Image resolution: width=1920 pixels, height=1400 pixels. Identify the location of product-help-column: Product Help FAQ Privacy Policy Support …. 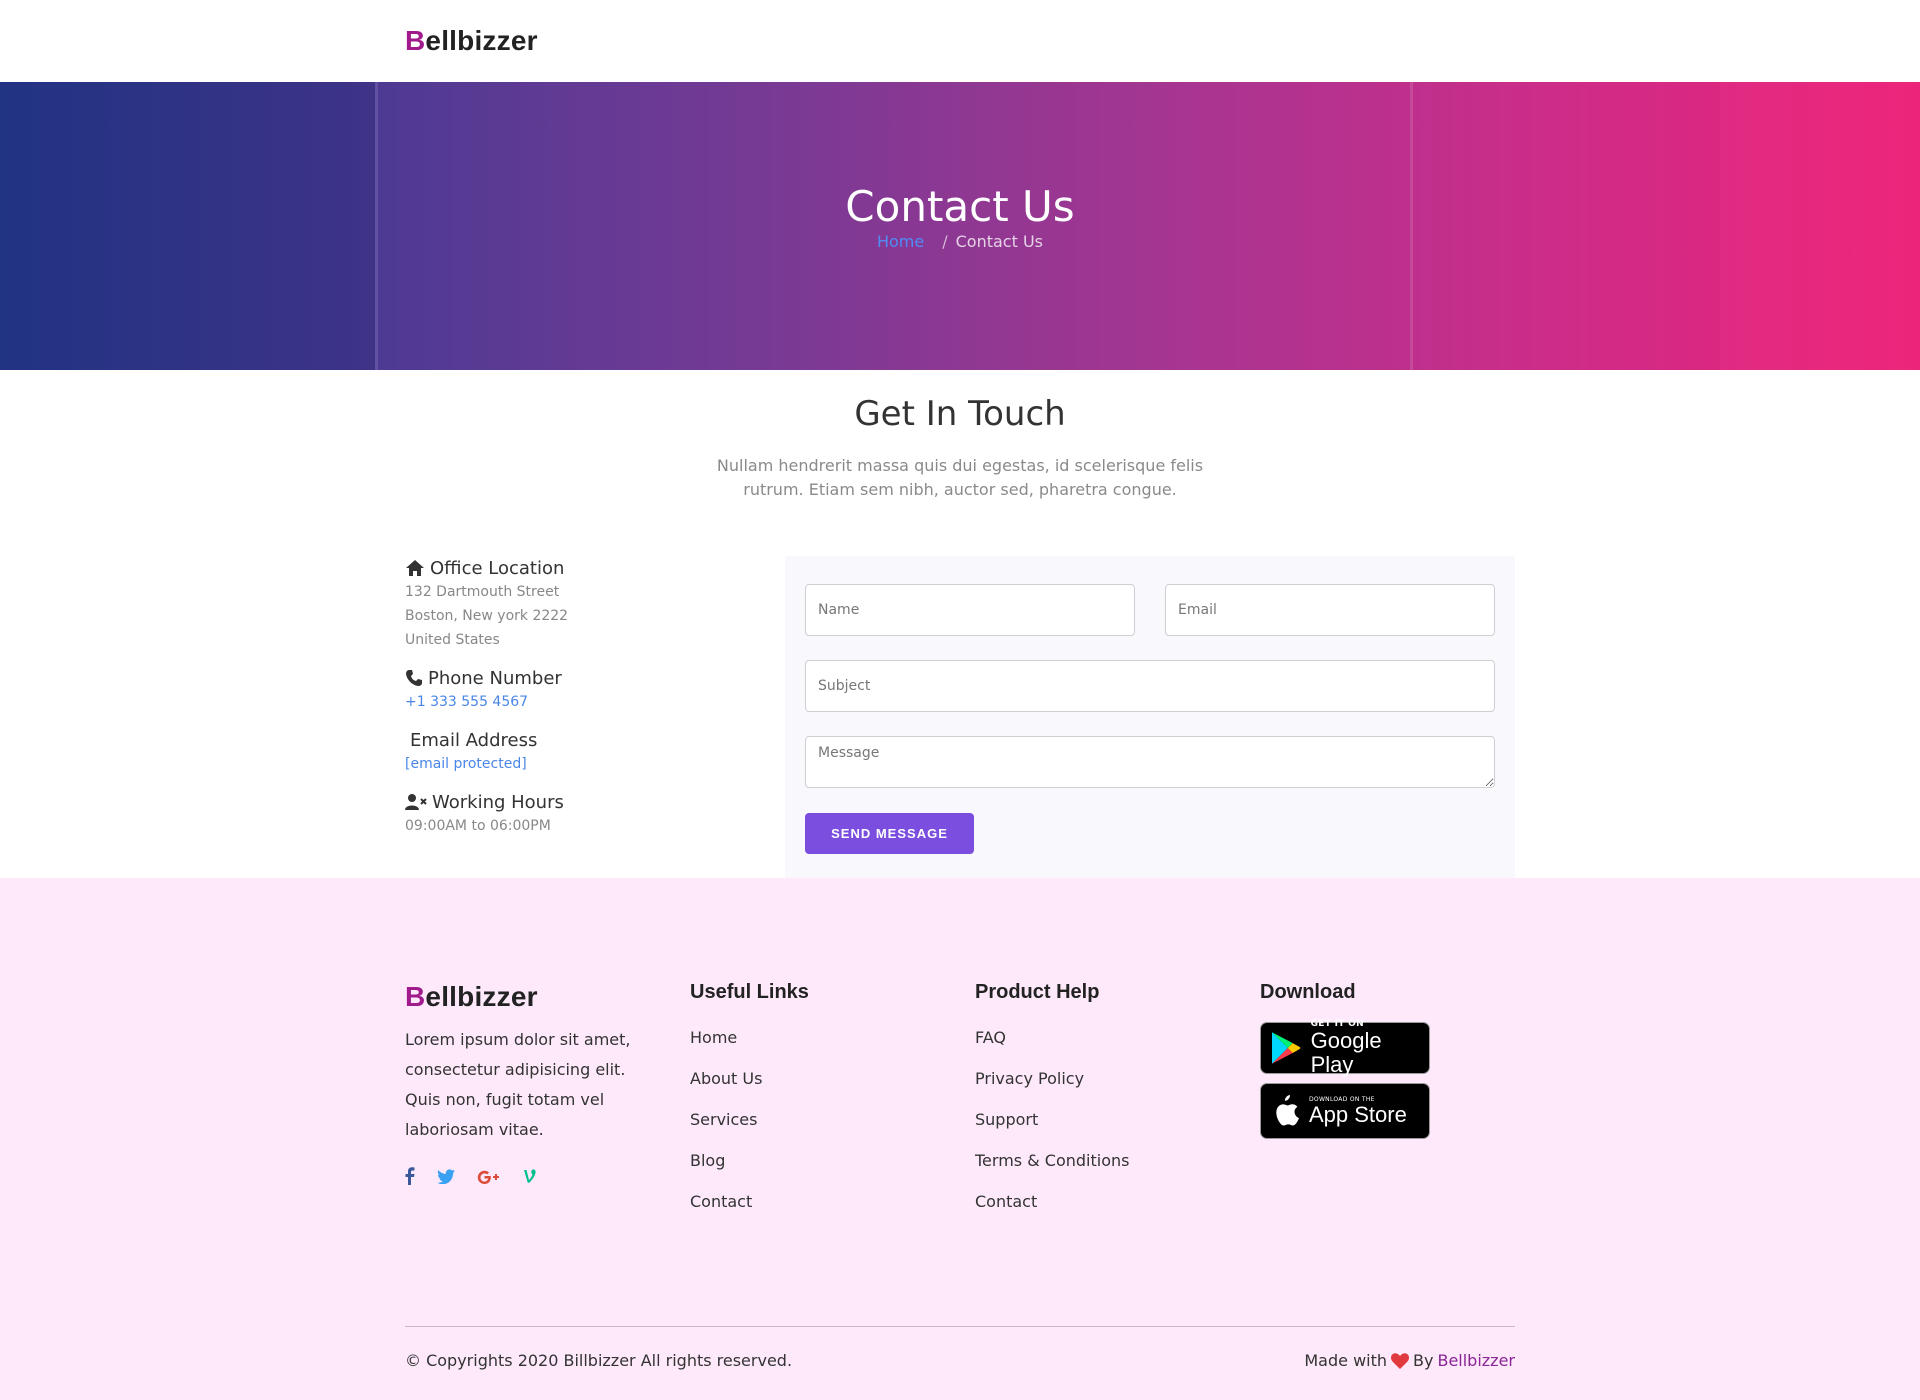
(1052, 1106).